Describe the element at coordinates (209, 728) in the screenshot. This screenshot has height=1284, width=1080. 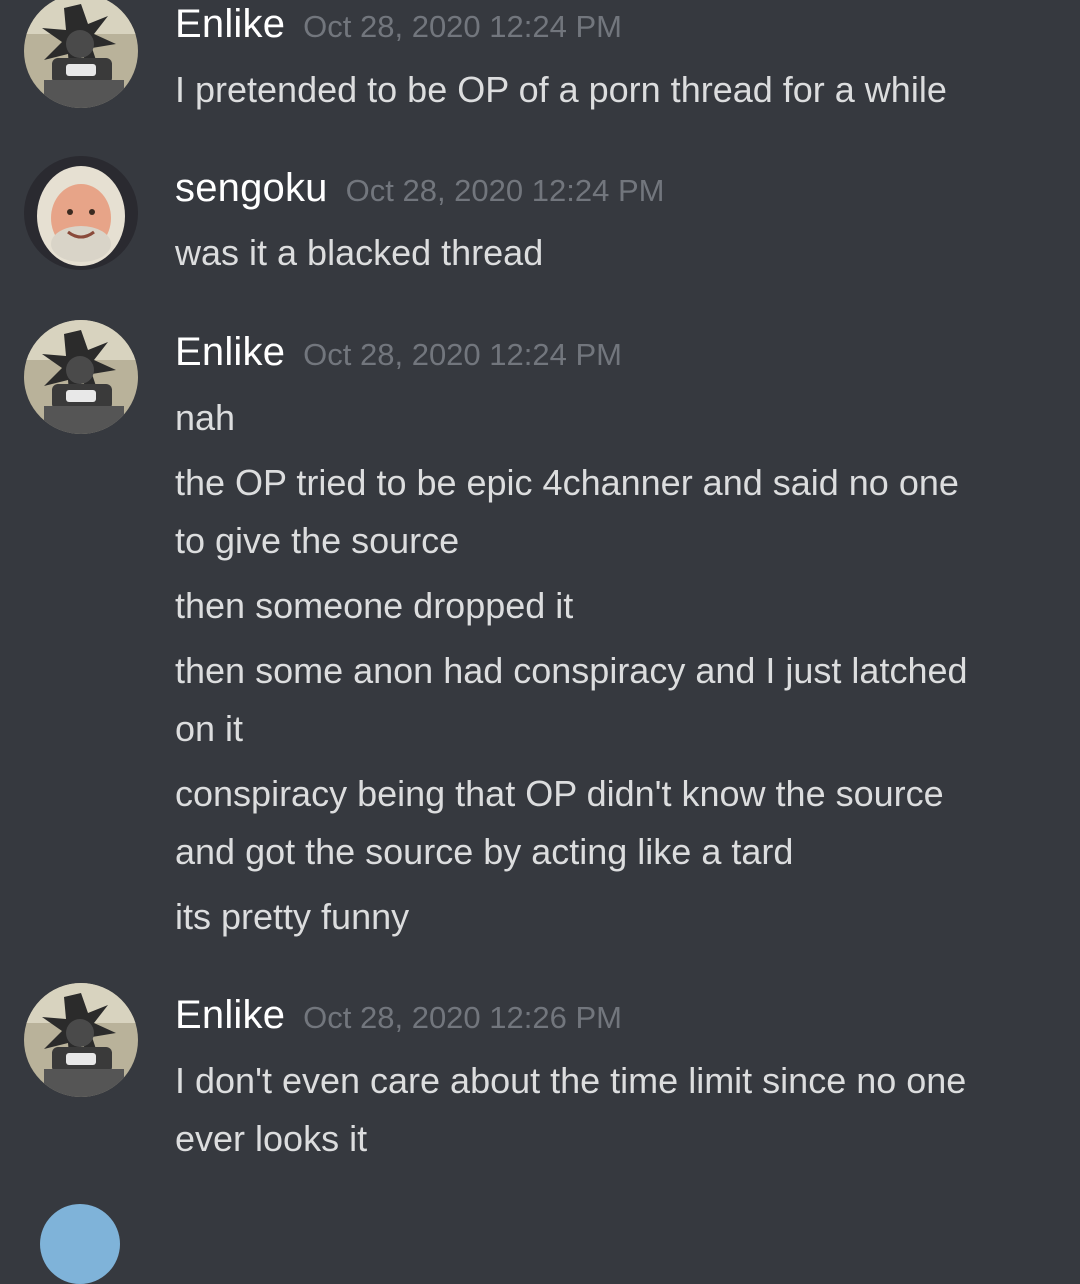
I see `message-text: on it` at that location.